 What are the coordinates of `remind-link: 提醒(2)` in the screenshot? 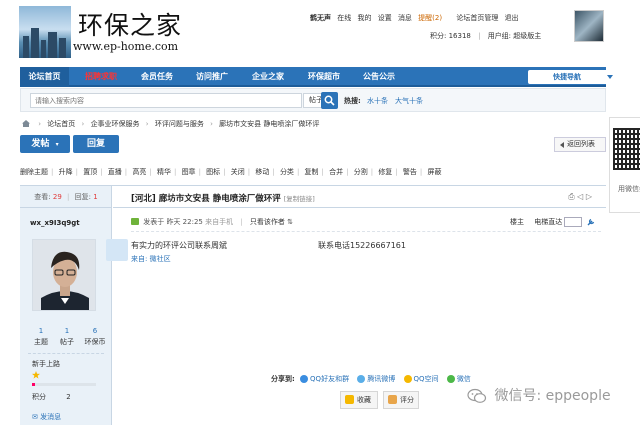 It's located at (430, 18).